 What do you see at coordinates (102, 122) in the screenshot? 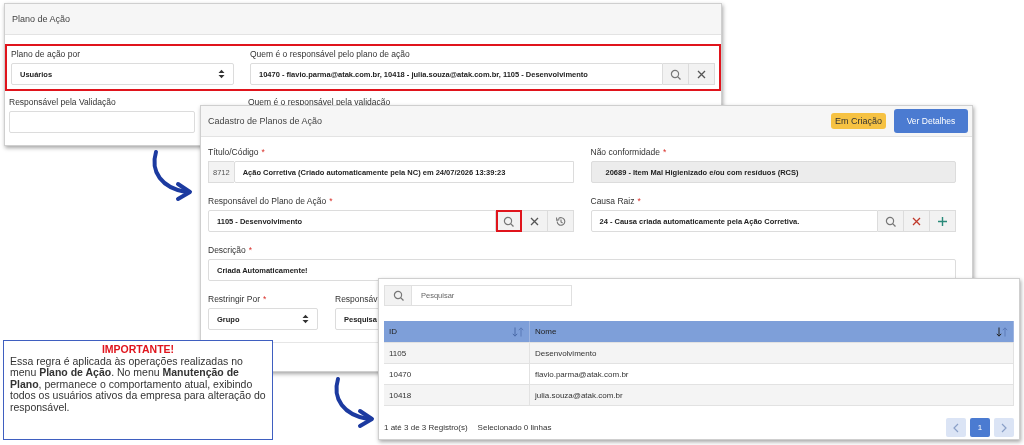
I see `input-field` at bounding box center [102, 122].